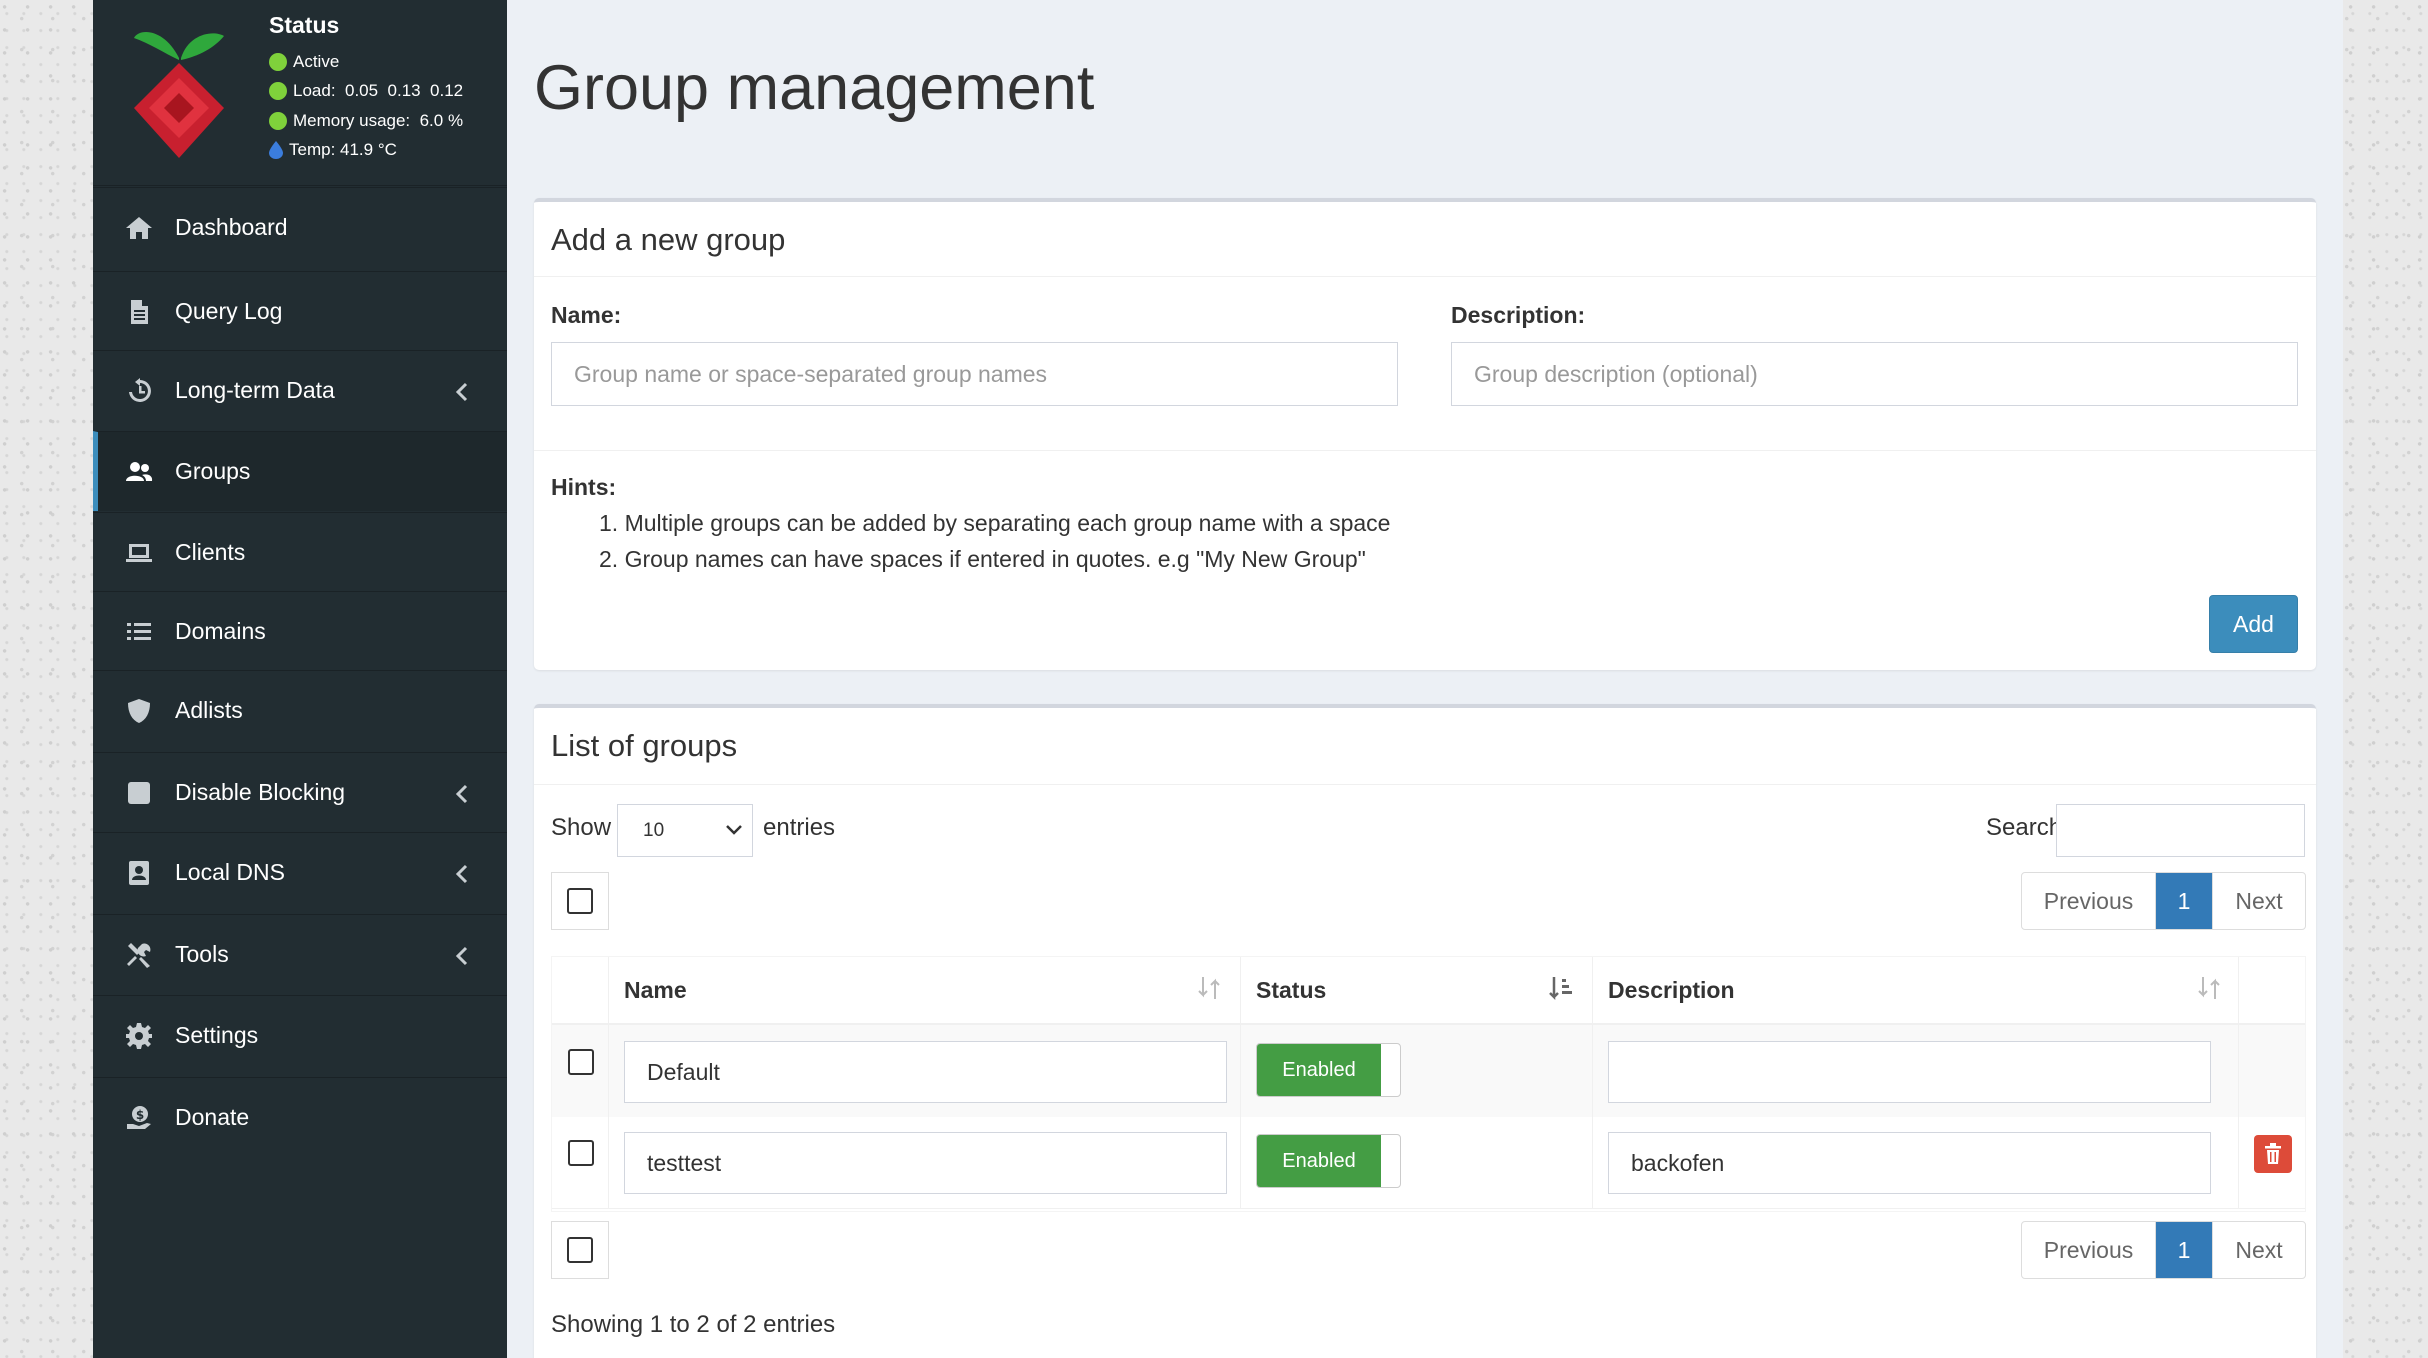 The image size is (2428, 1358). I want to click on show-label: Show, so click(581, 827).